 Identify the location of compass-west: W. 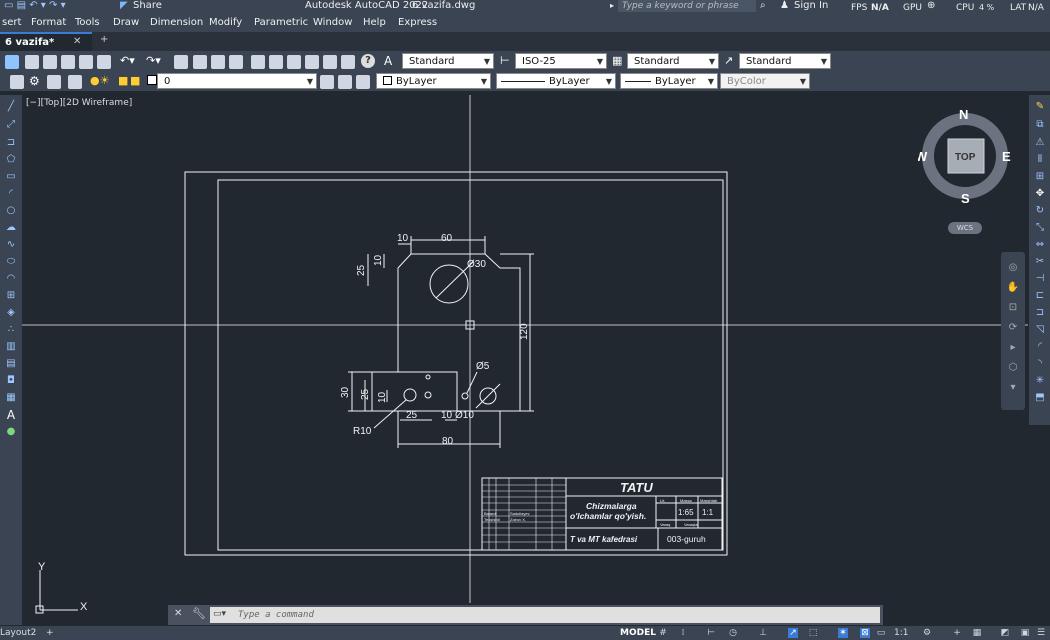
(923, 156).